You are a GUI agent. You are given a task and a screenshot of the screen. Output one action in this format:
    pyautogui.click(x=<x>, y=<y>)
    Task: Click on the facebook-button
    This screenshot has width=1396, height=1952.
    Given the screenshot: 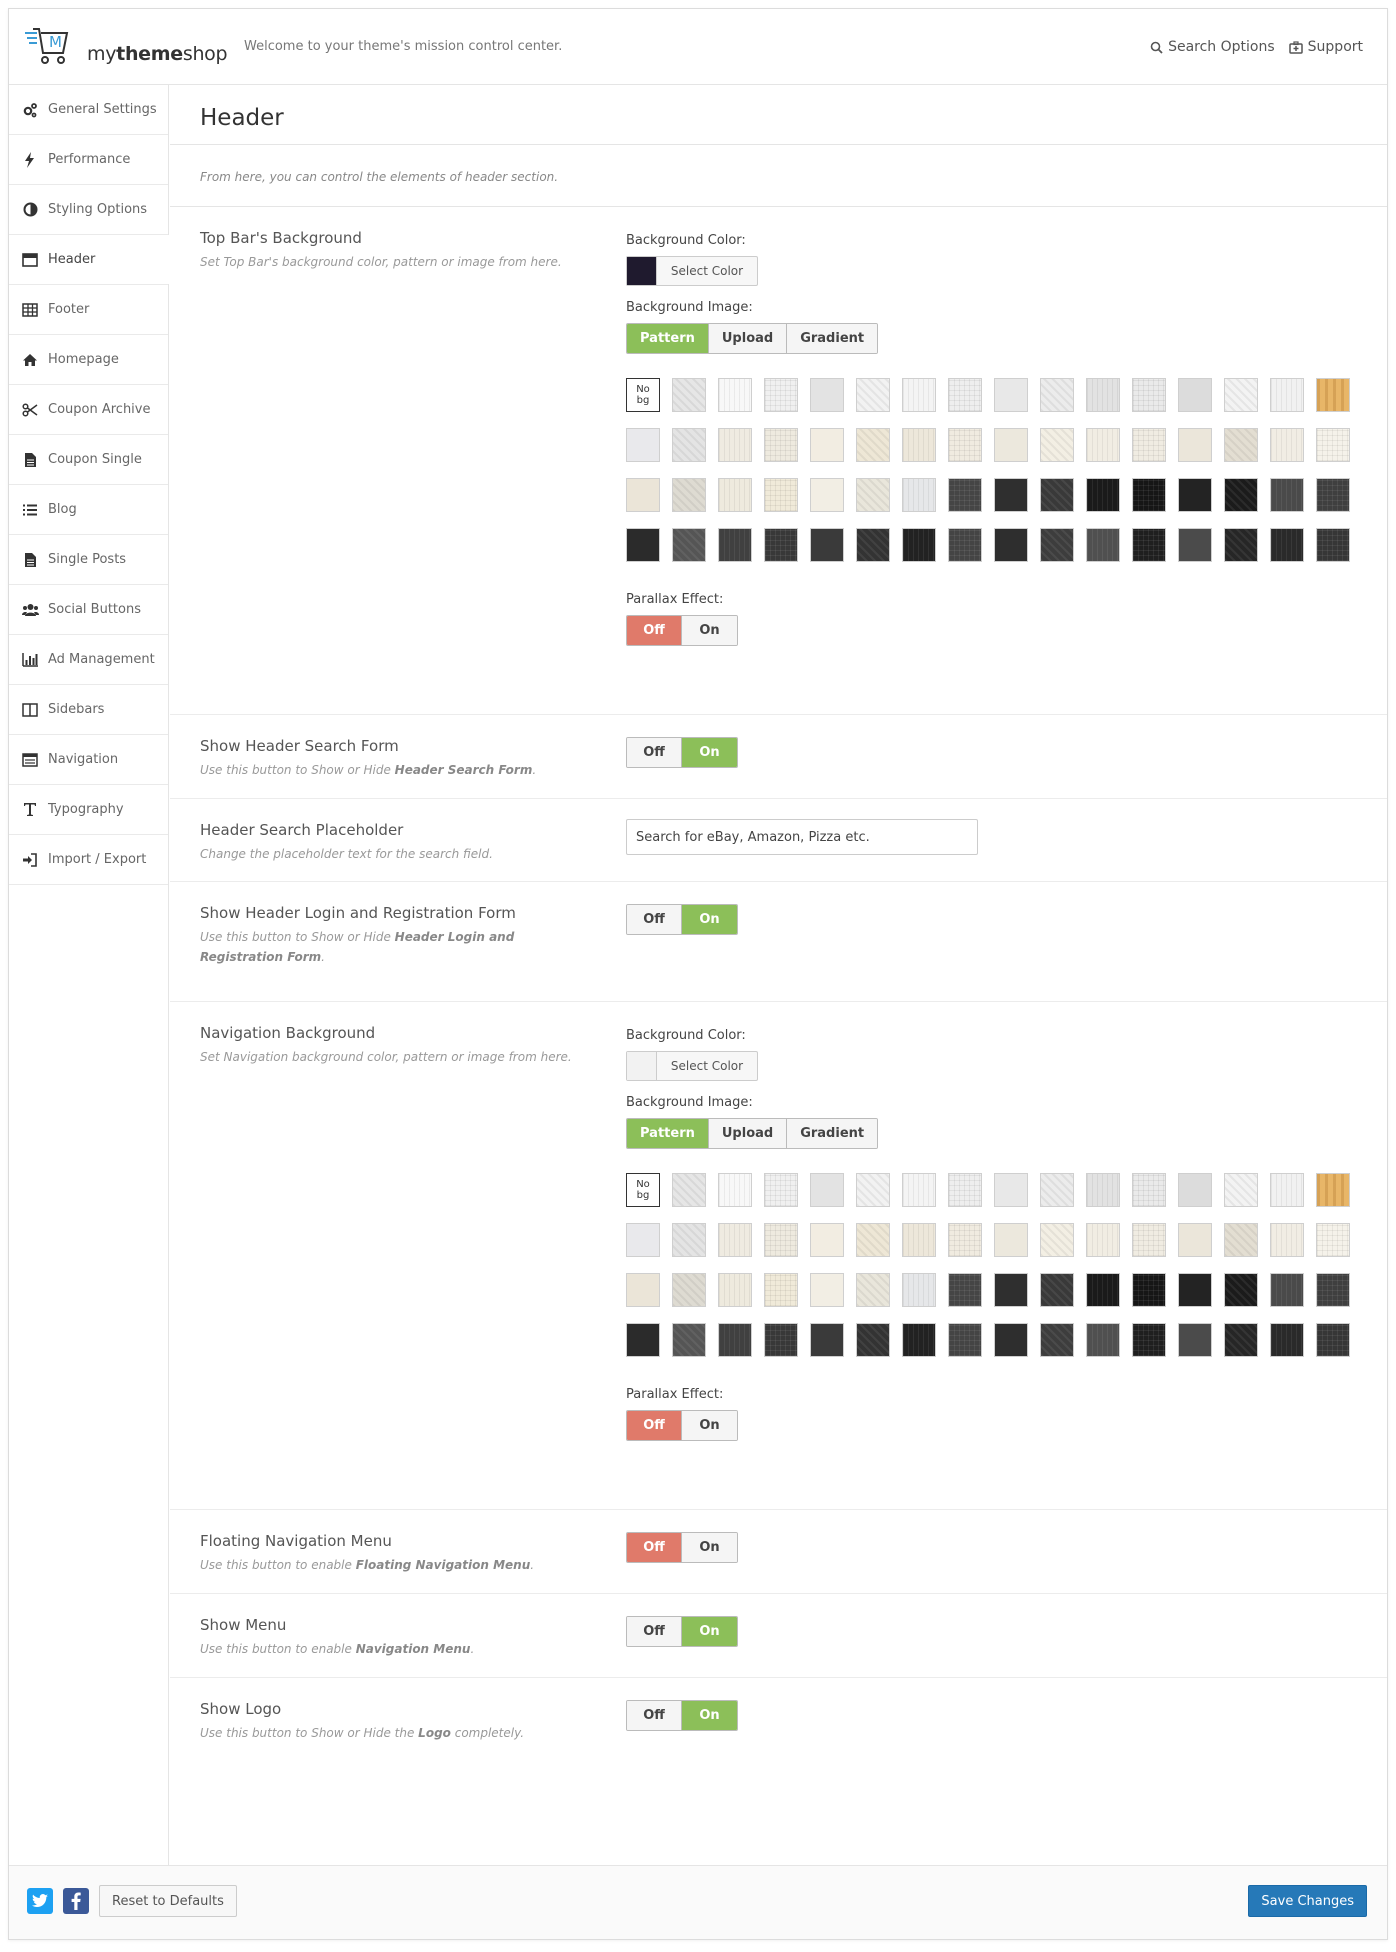 What is the action you would take?
    pyautogui.click(x=76, y=1901)
    